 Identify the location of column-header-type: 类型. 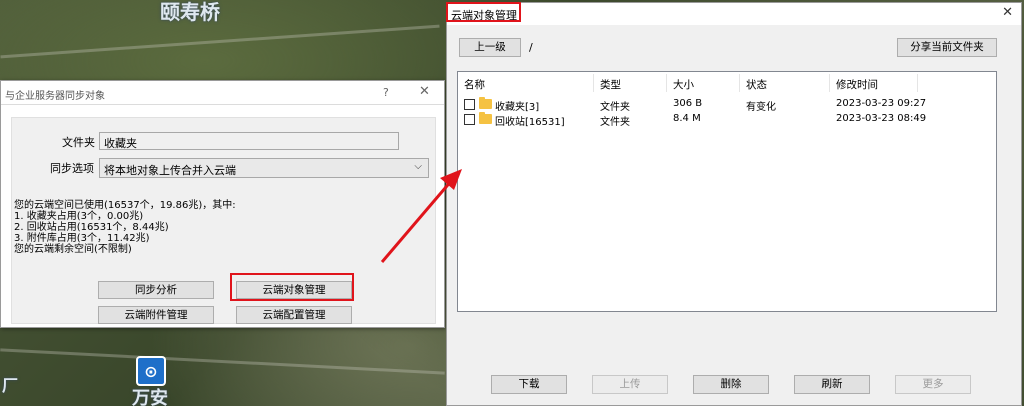
(630, 83).